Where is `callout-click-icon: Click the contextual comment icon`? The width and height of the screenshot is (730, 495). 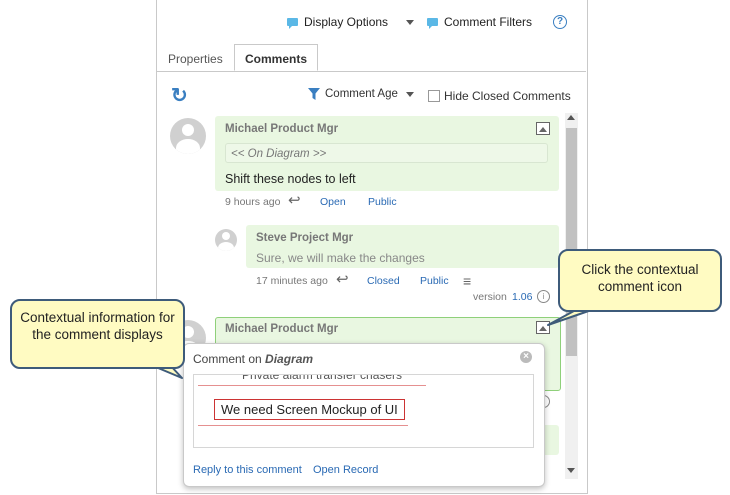
callout-click-icon: Click the contextual comment icon is located at coordinates (640, 280).